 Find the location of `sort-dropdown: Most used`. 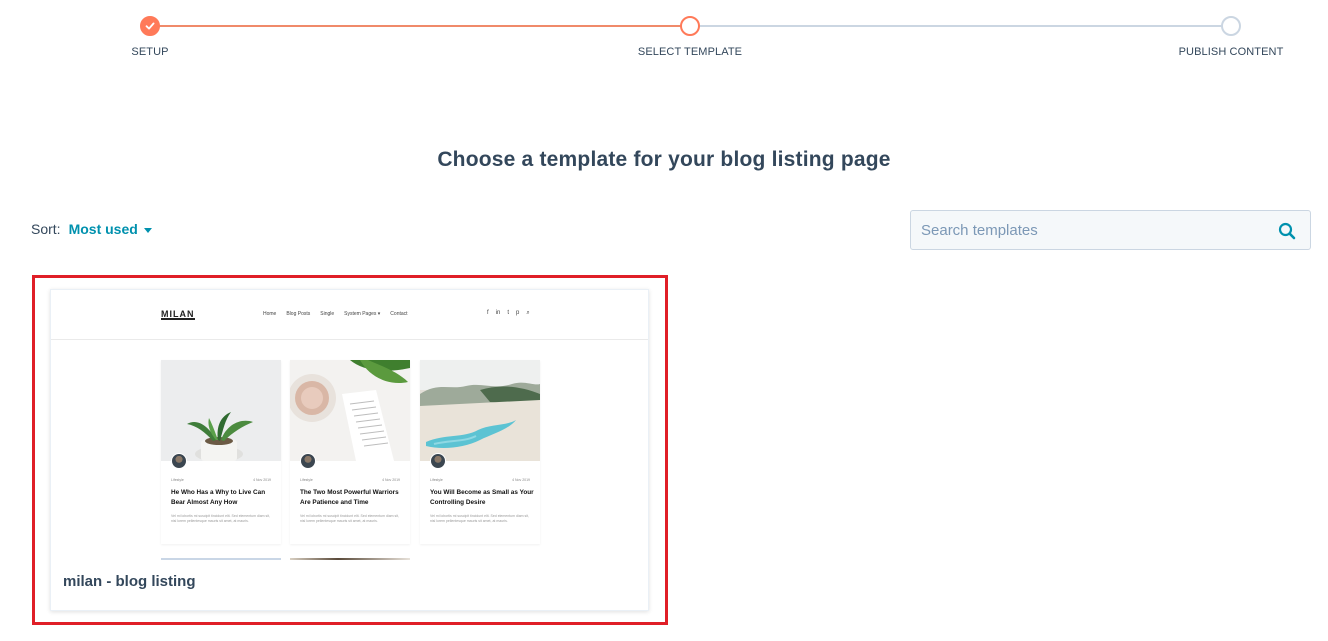

sort-dropdown: Most used is located at coordinates (103, 229).